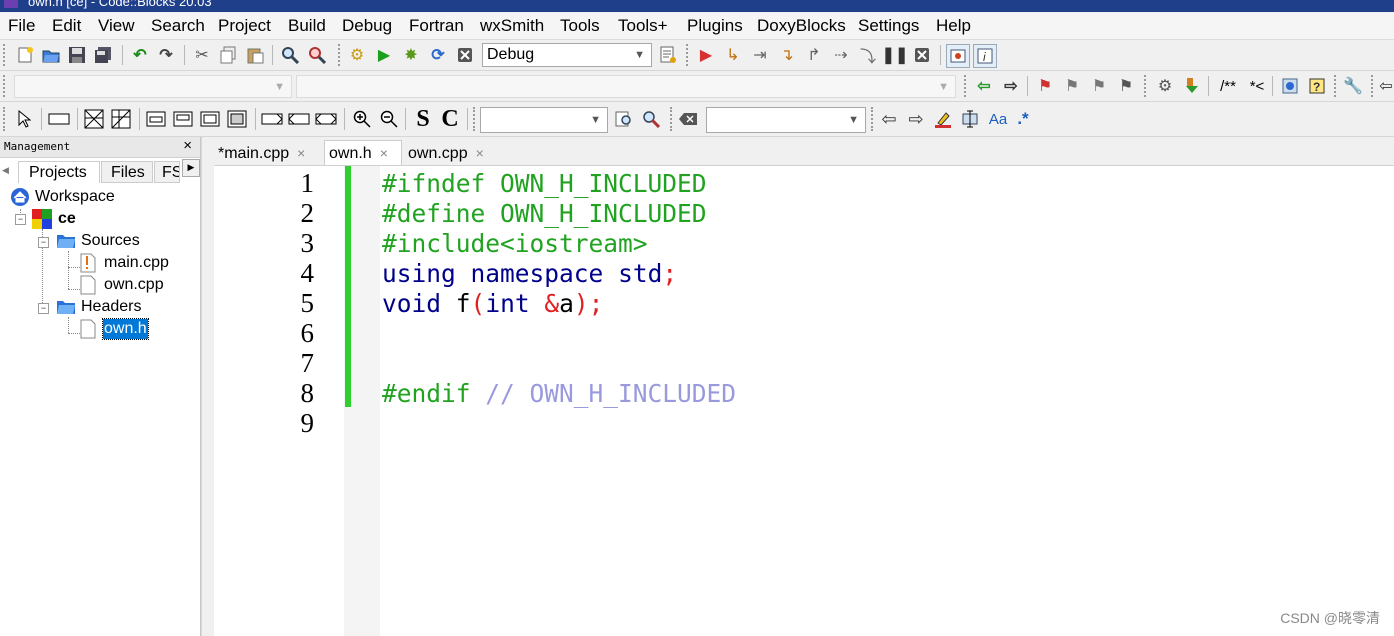  I want to click on tree-file-main-cpp: main.cpp, so click(124, 263).